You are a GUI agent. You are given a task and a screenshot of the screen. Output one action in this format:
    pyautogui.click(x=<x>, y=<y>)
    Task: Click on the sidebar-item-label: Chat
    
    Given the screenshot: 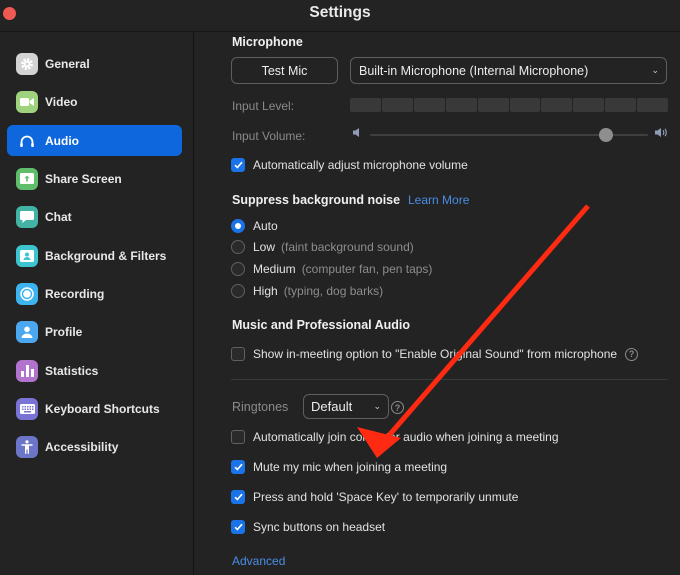 What is the action you would take?
    pyautogui.click(x=58, y=216)
    